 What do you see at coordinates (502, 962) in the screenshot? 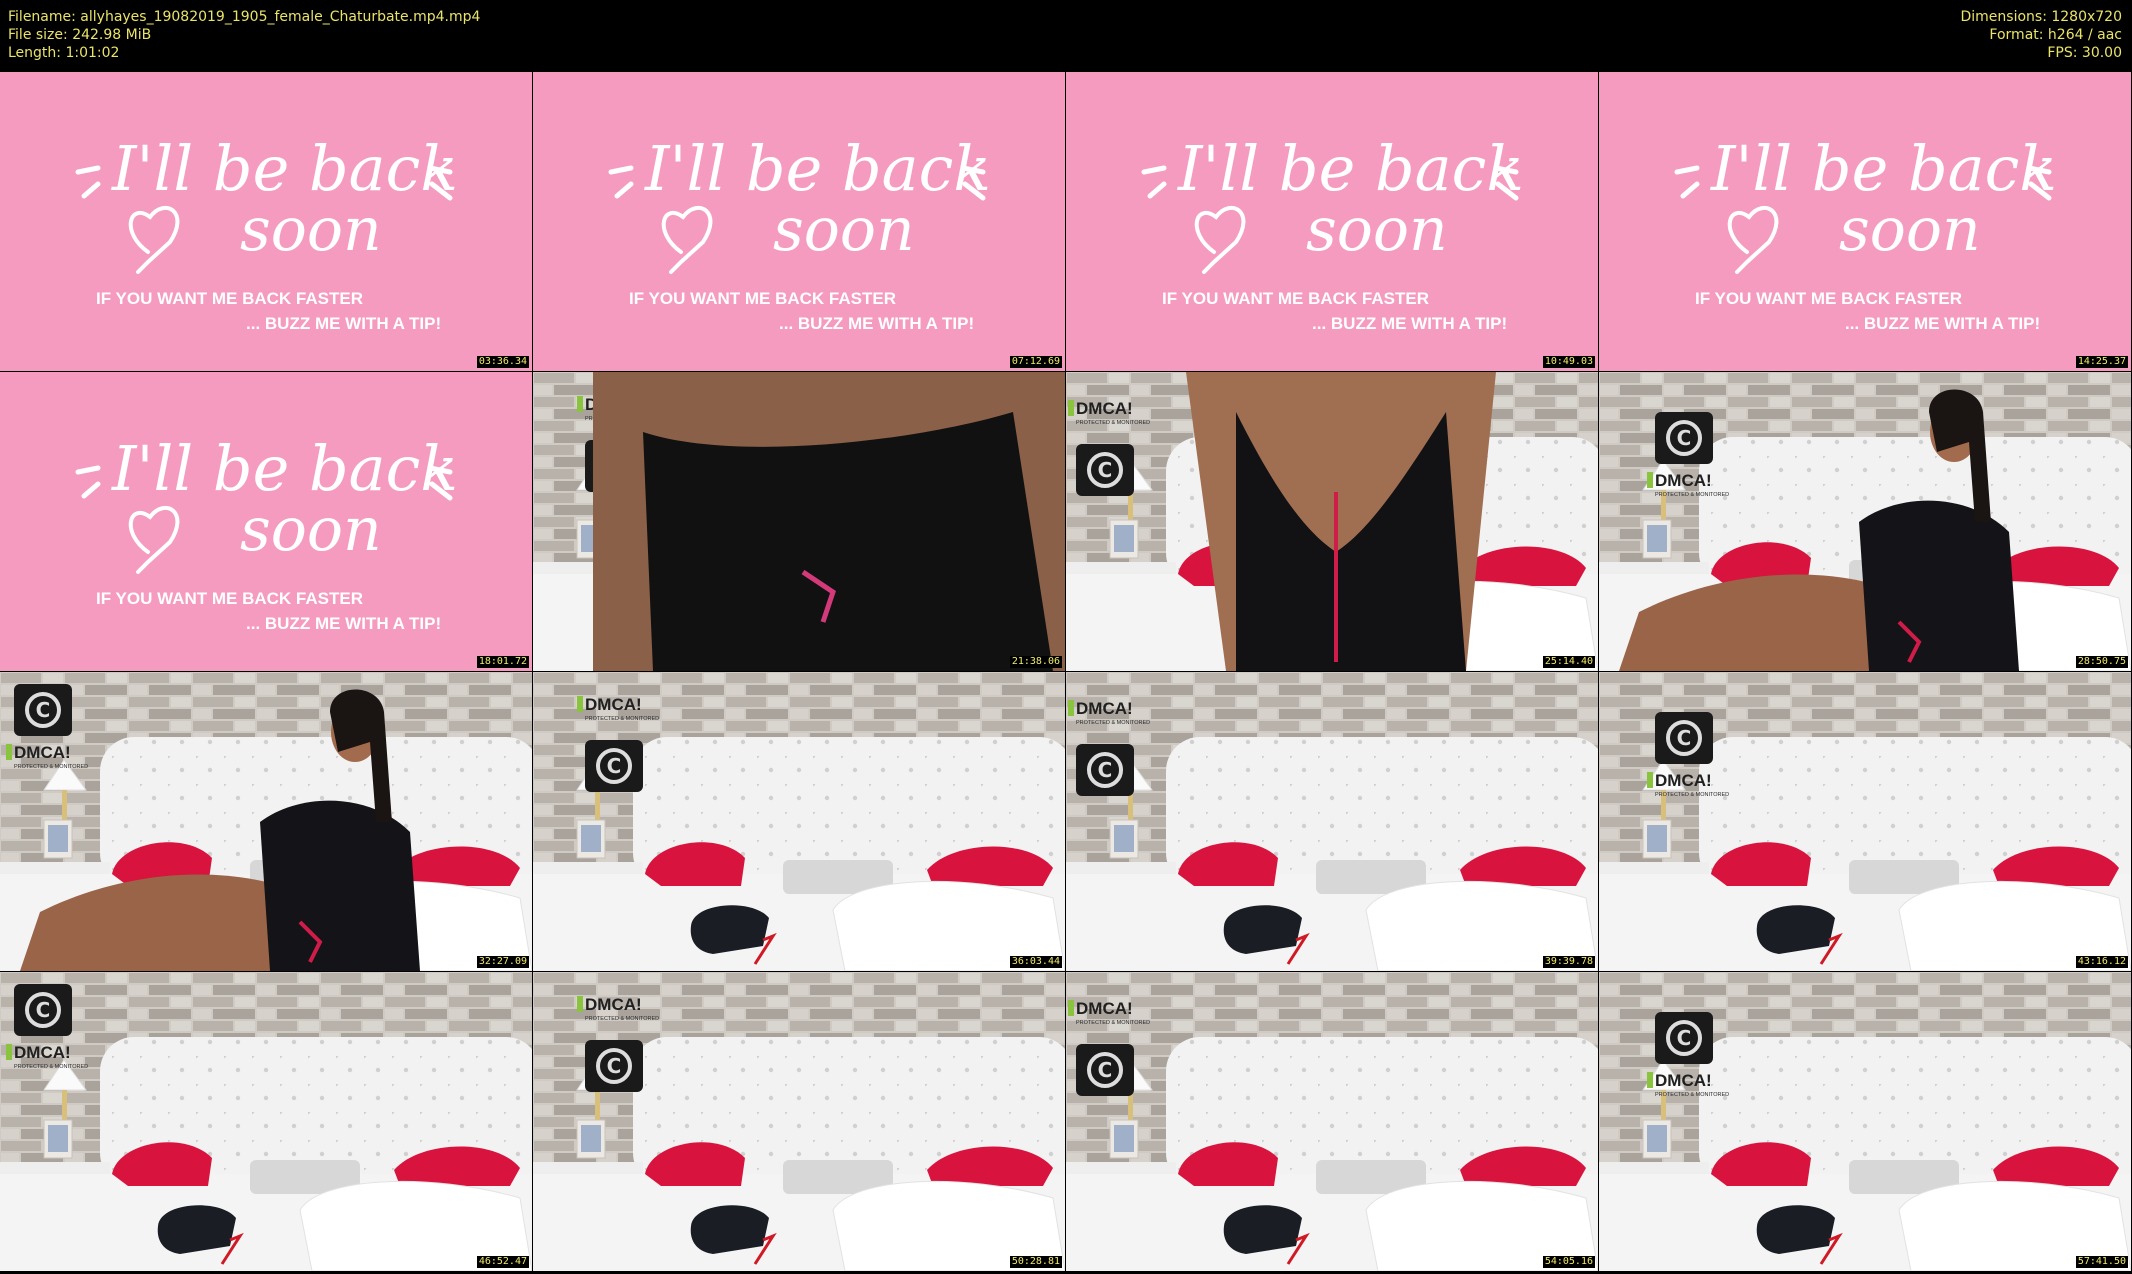
I see `timestamp-label: 32:27.09` at bounding box center [502, 962].